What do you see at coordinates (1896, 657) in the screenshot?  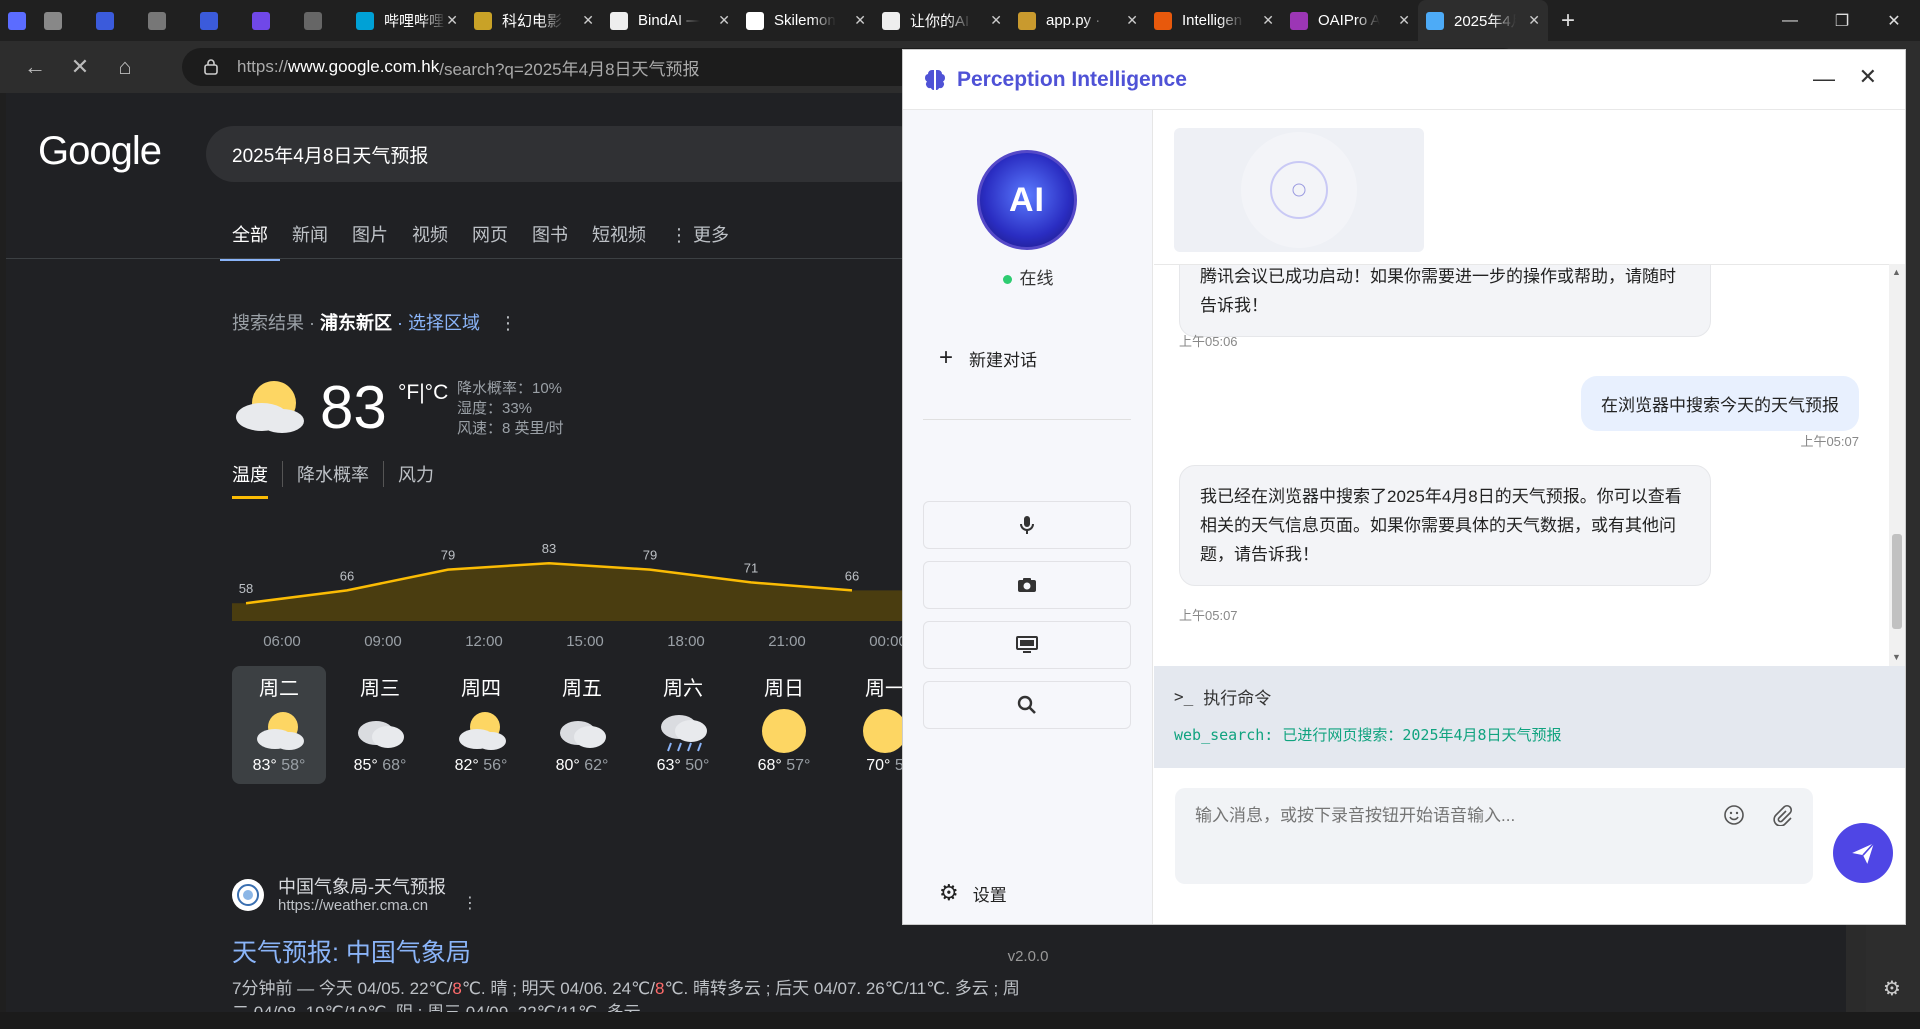 I see `scroll-down-arrow-icon: ▼` at bounding box center [1896, 657].